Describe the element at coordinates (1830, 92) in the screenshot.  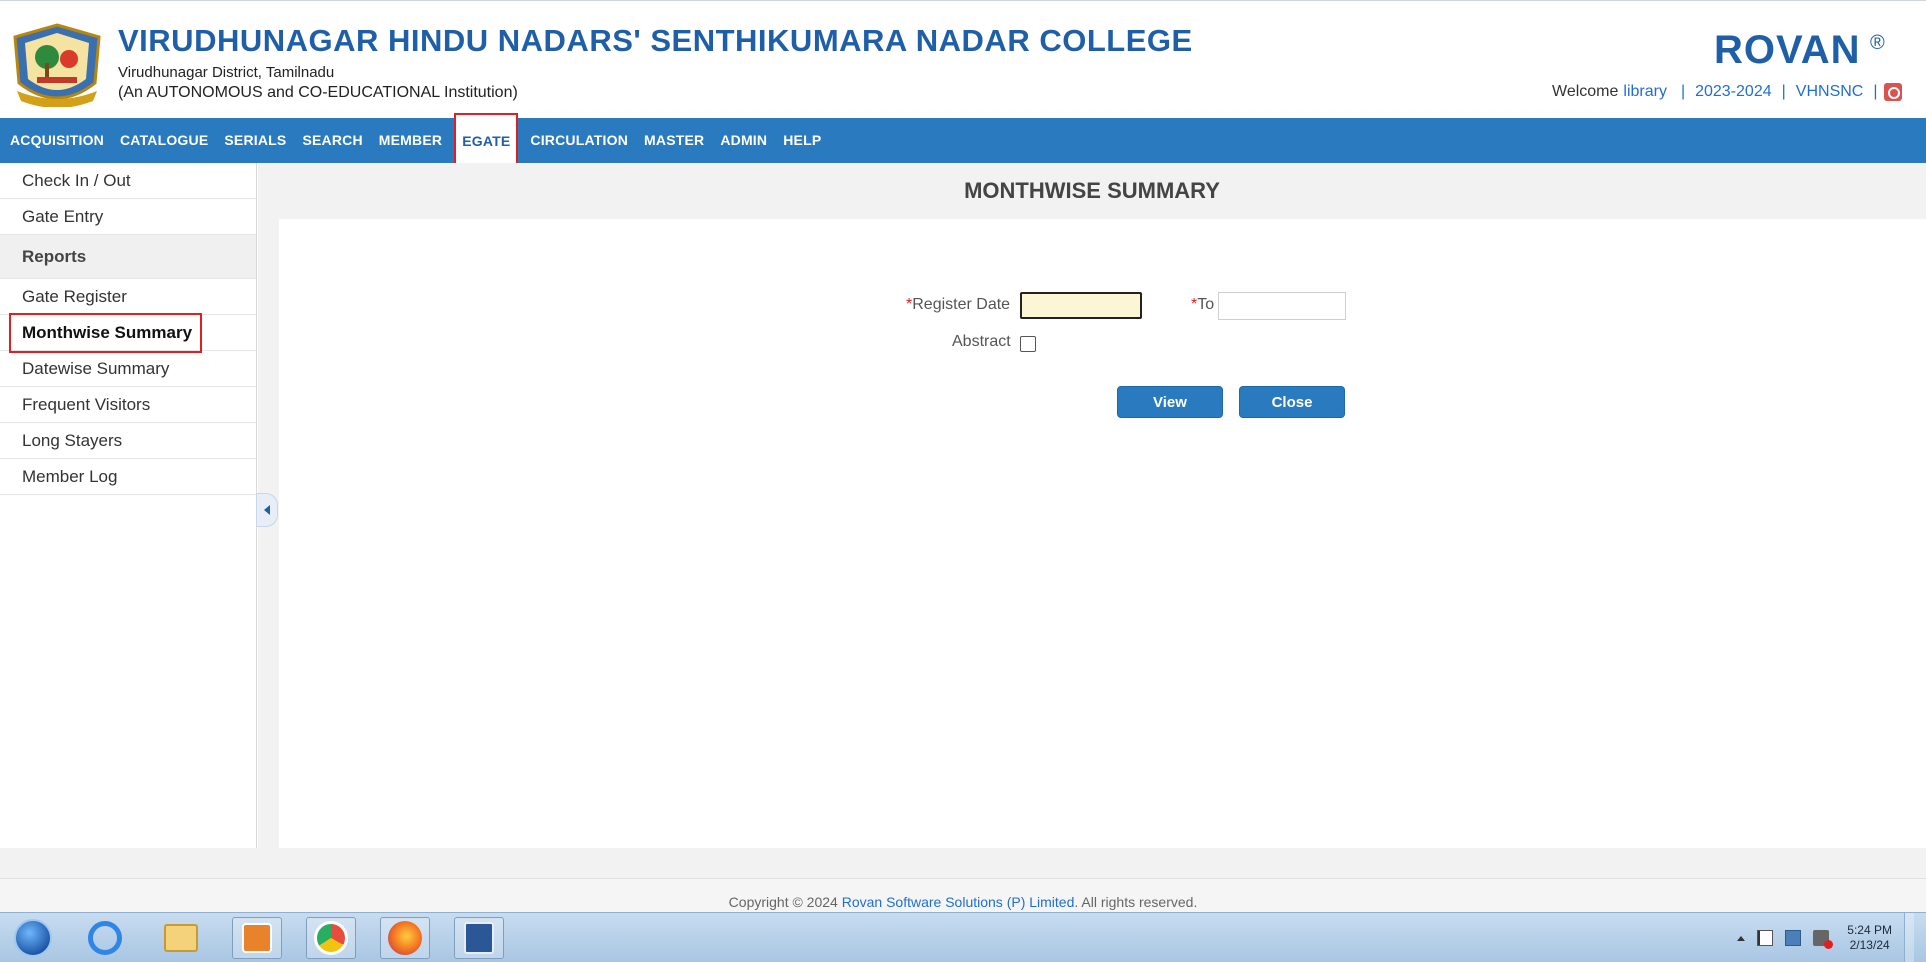
I see `institution-code-link: VHNSNC` at that location.